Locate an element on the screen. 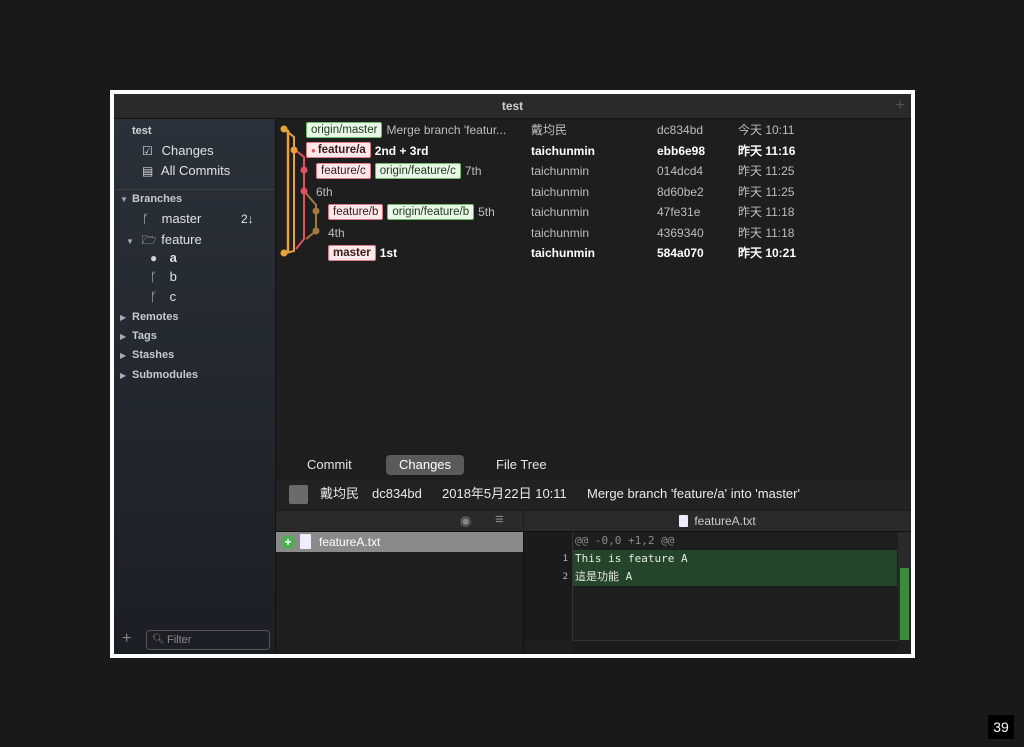 The width and height of the screenshot is (1024, 747). branch-master: ᚴ master is located at coordinates (171, 218).